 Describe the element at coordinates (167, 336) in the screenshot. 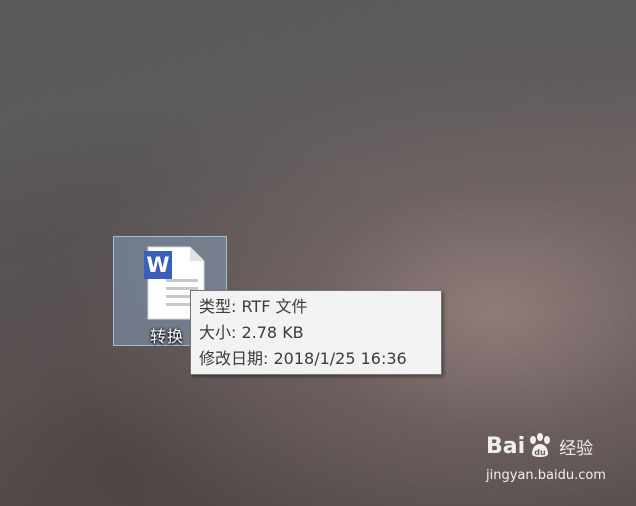

I see `file-name-label: 转换` at that location.